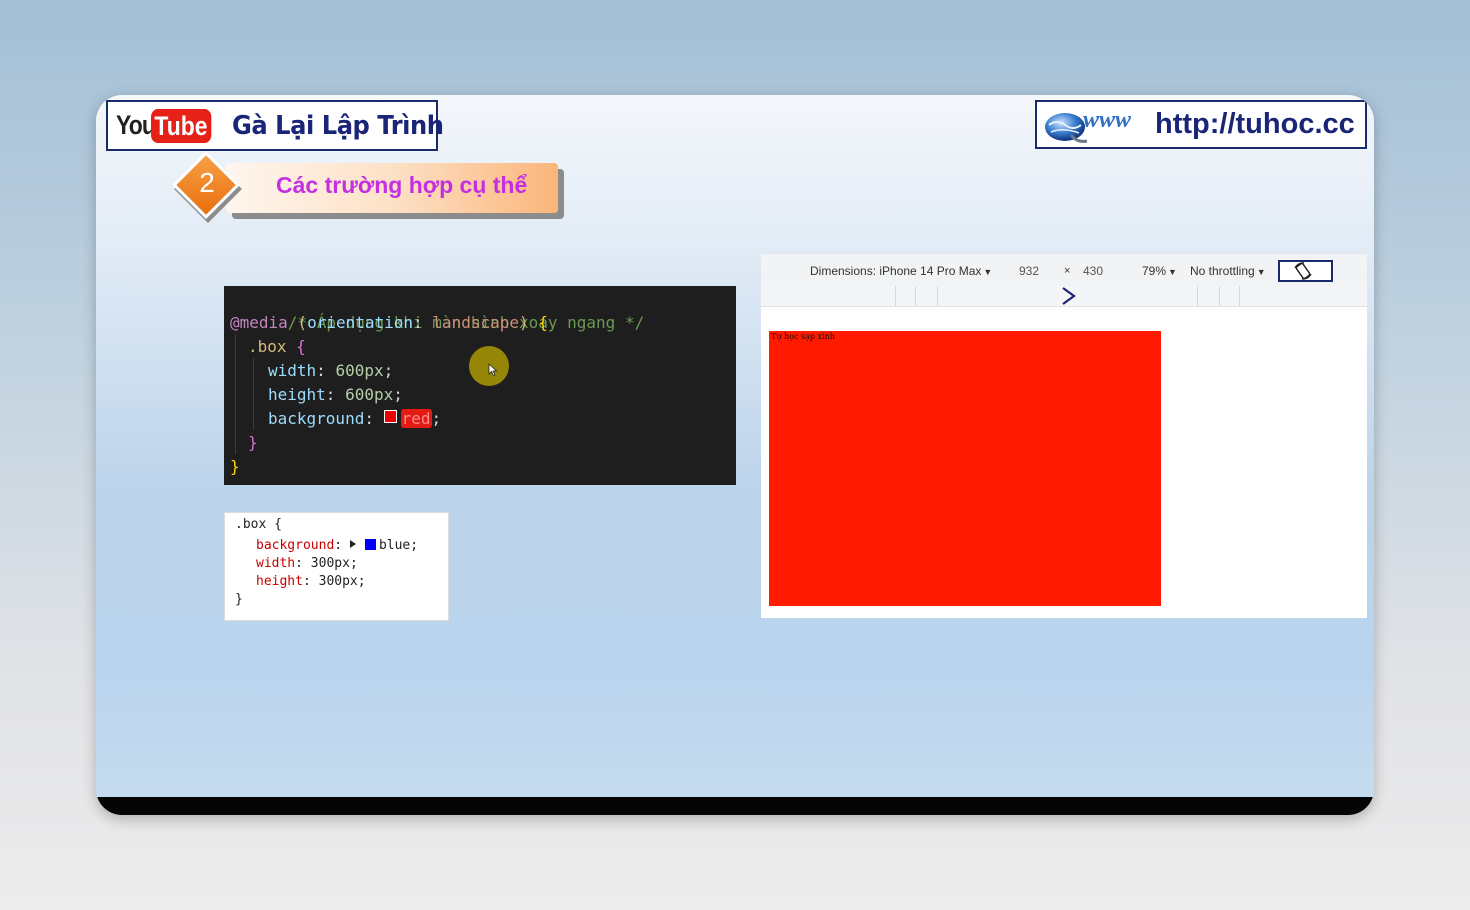  Describe the element at coordinates (259, 322) in the screenshot. I see `code-at-rule: @media` at that location.